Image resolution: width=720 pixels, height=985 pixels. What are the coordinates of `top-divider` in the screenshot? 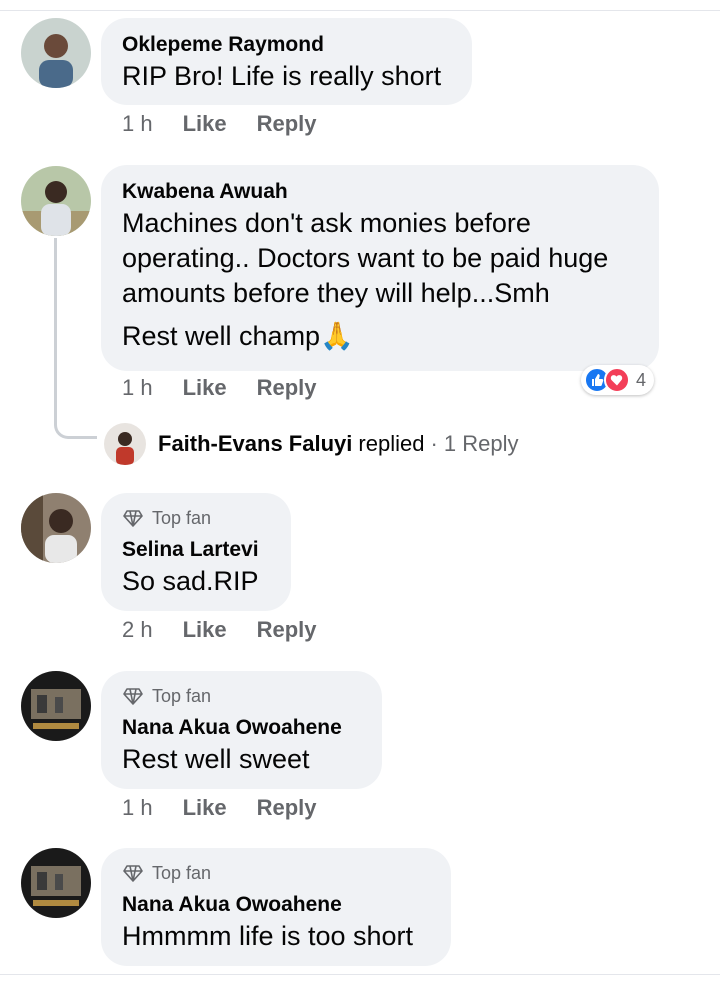 It's located at (360, 5).